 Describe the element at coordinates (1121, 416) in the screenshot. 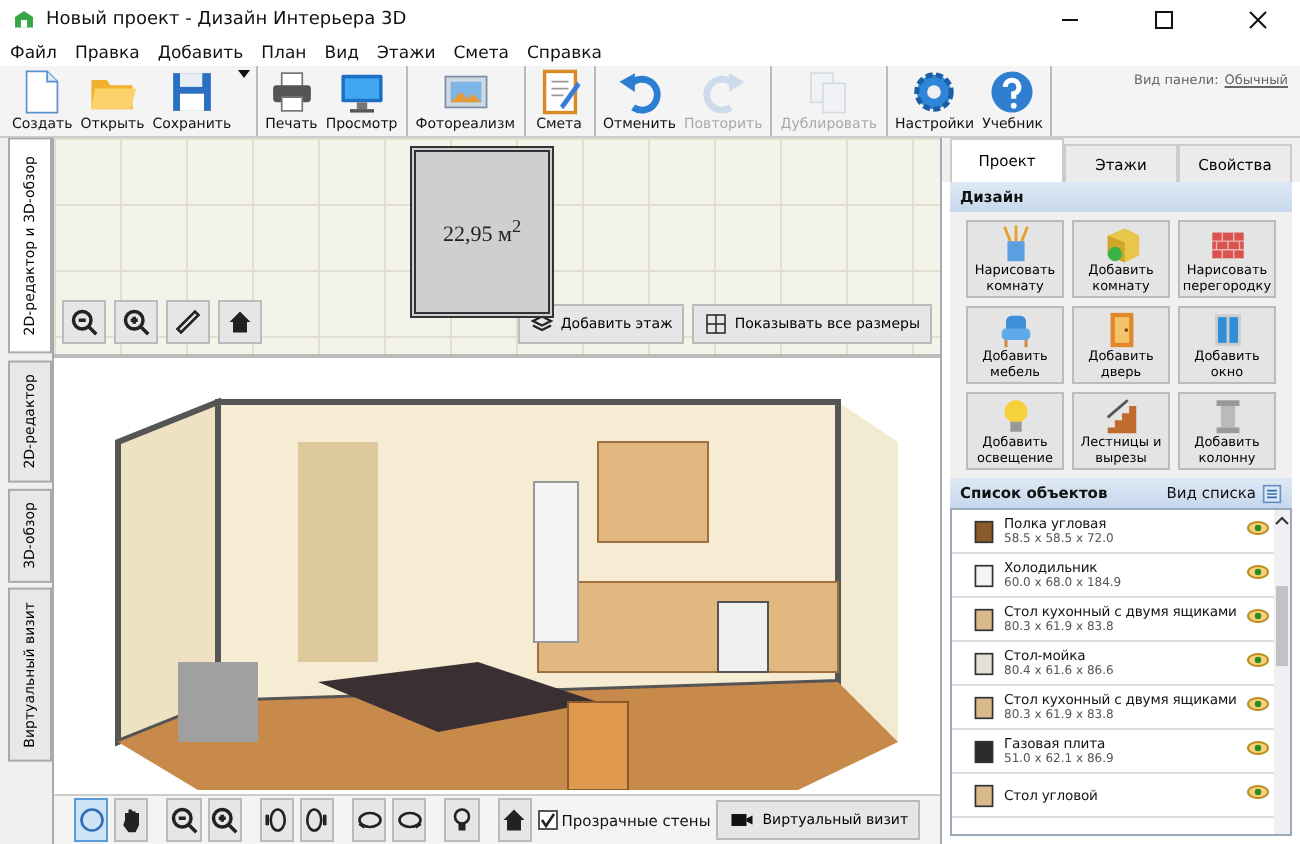

I see `stairs-icon` at that location.